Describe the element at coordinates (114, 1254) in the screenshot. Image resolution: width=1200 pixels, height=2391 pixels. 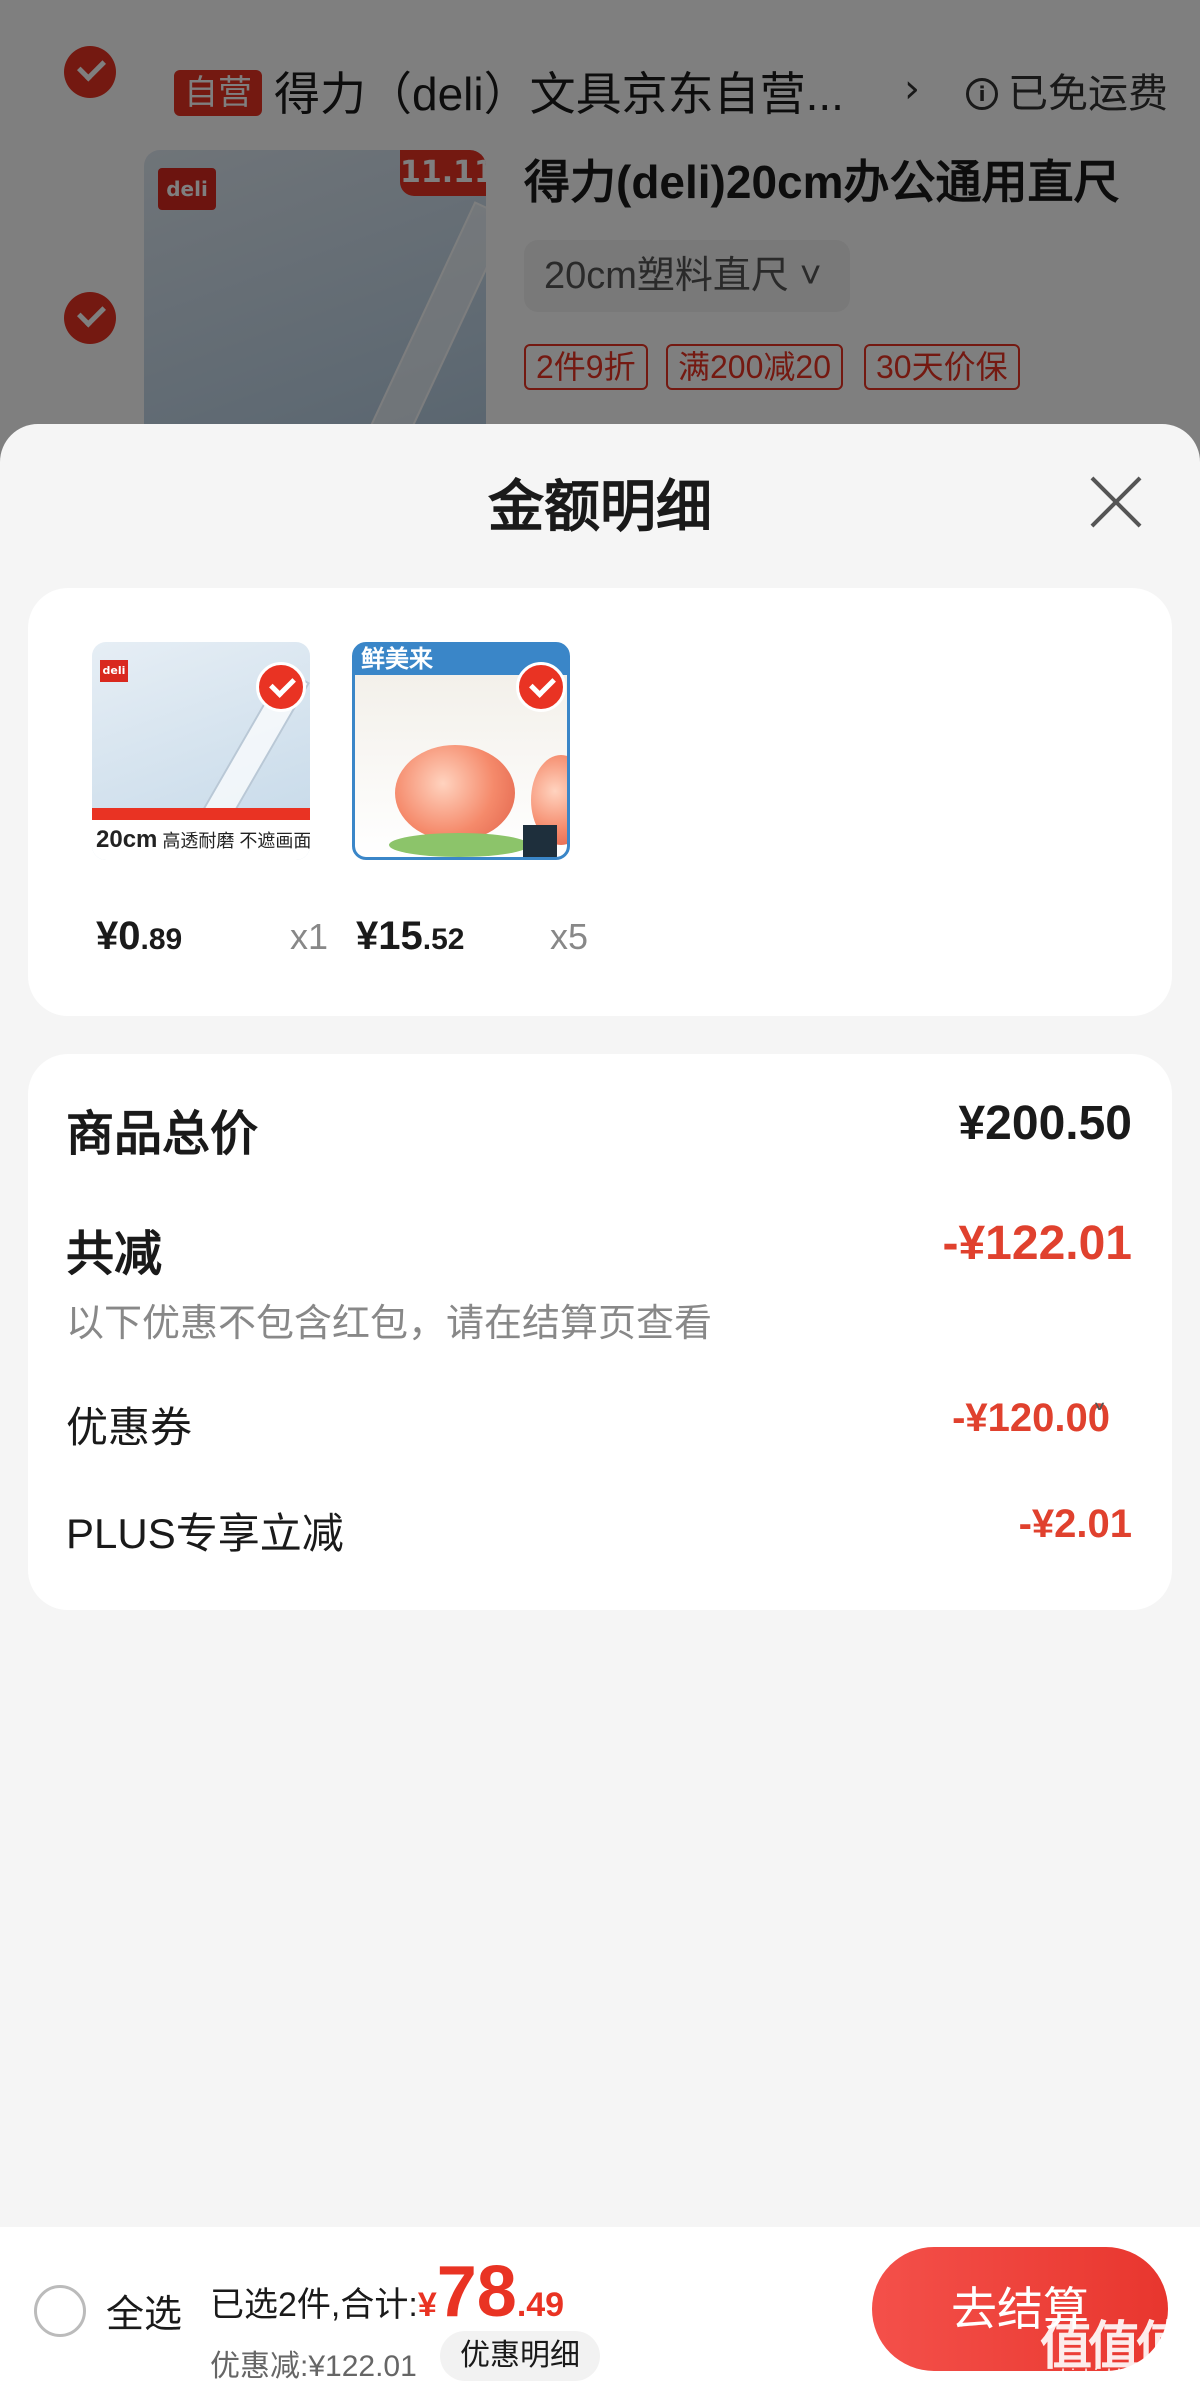
I see `total-reduction-label: 共减` at that location.